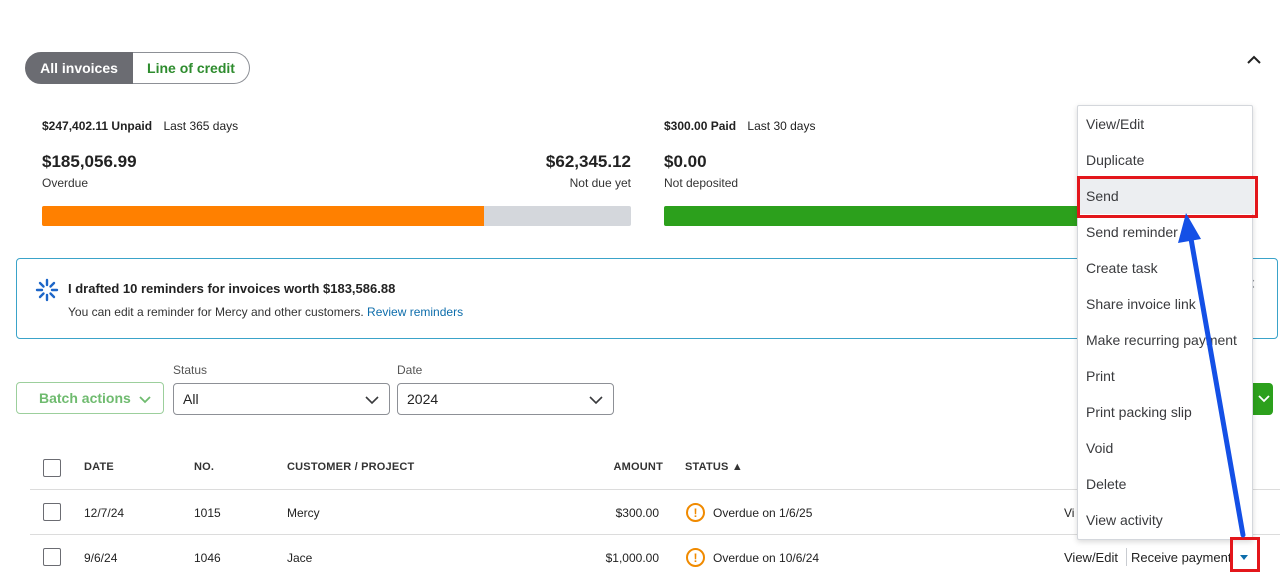  I want to click on col-status-header: STATUS ▲, so click(714, 467).